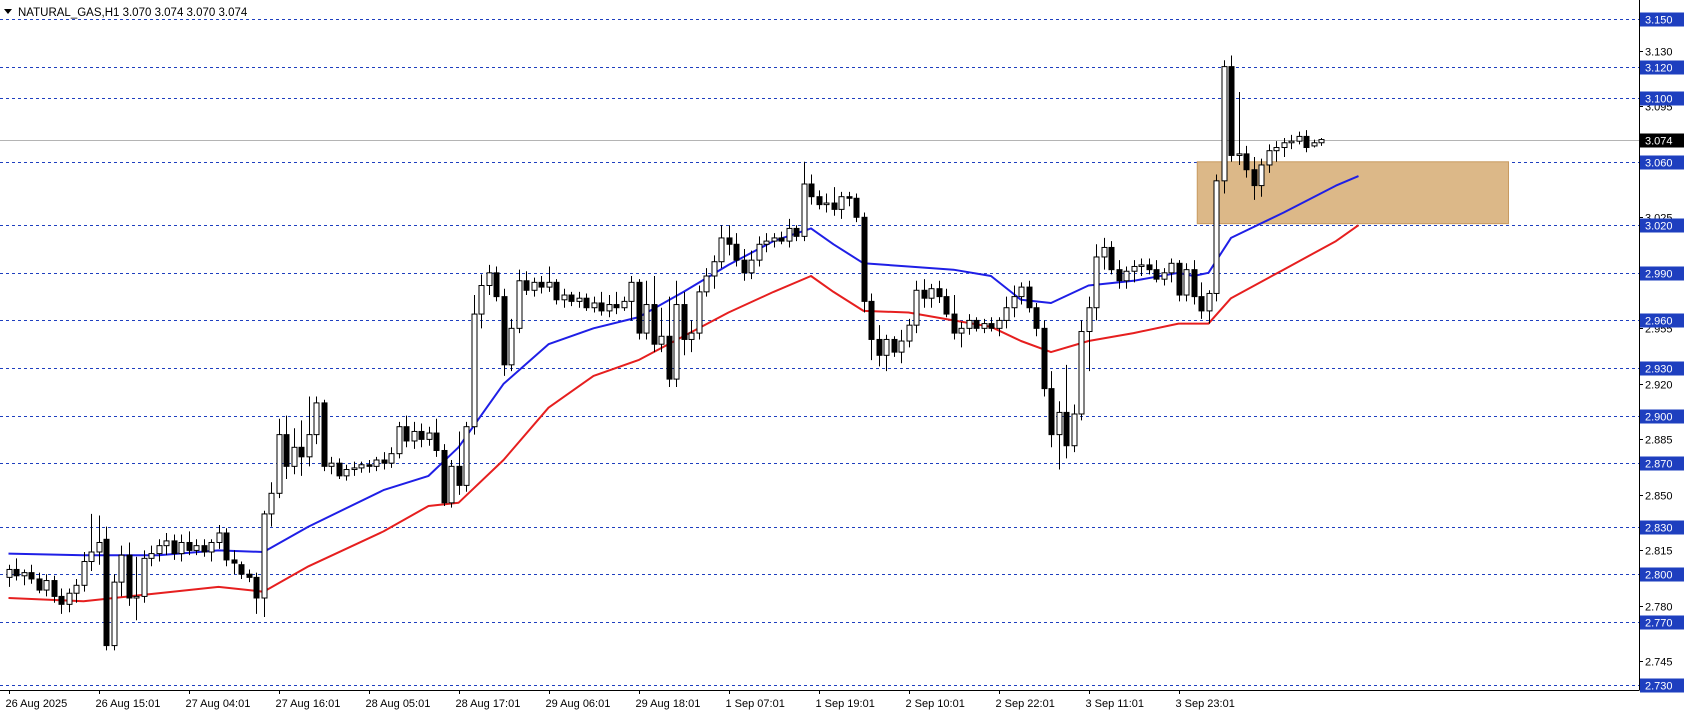  Describe the element at coordinates (1659, 624) in the screenshot. I see `level-label: 2.770` at that location.